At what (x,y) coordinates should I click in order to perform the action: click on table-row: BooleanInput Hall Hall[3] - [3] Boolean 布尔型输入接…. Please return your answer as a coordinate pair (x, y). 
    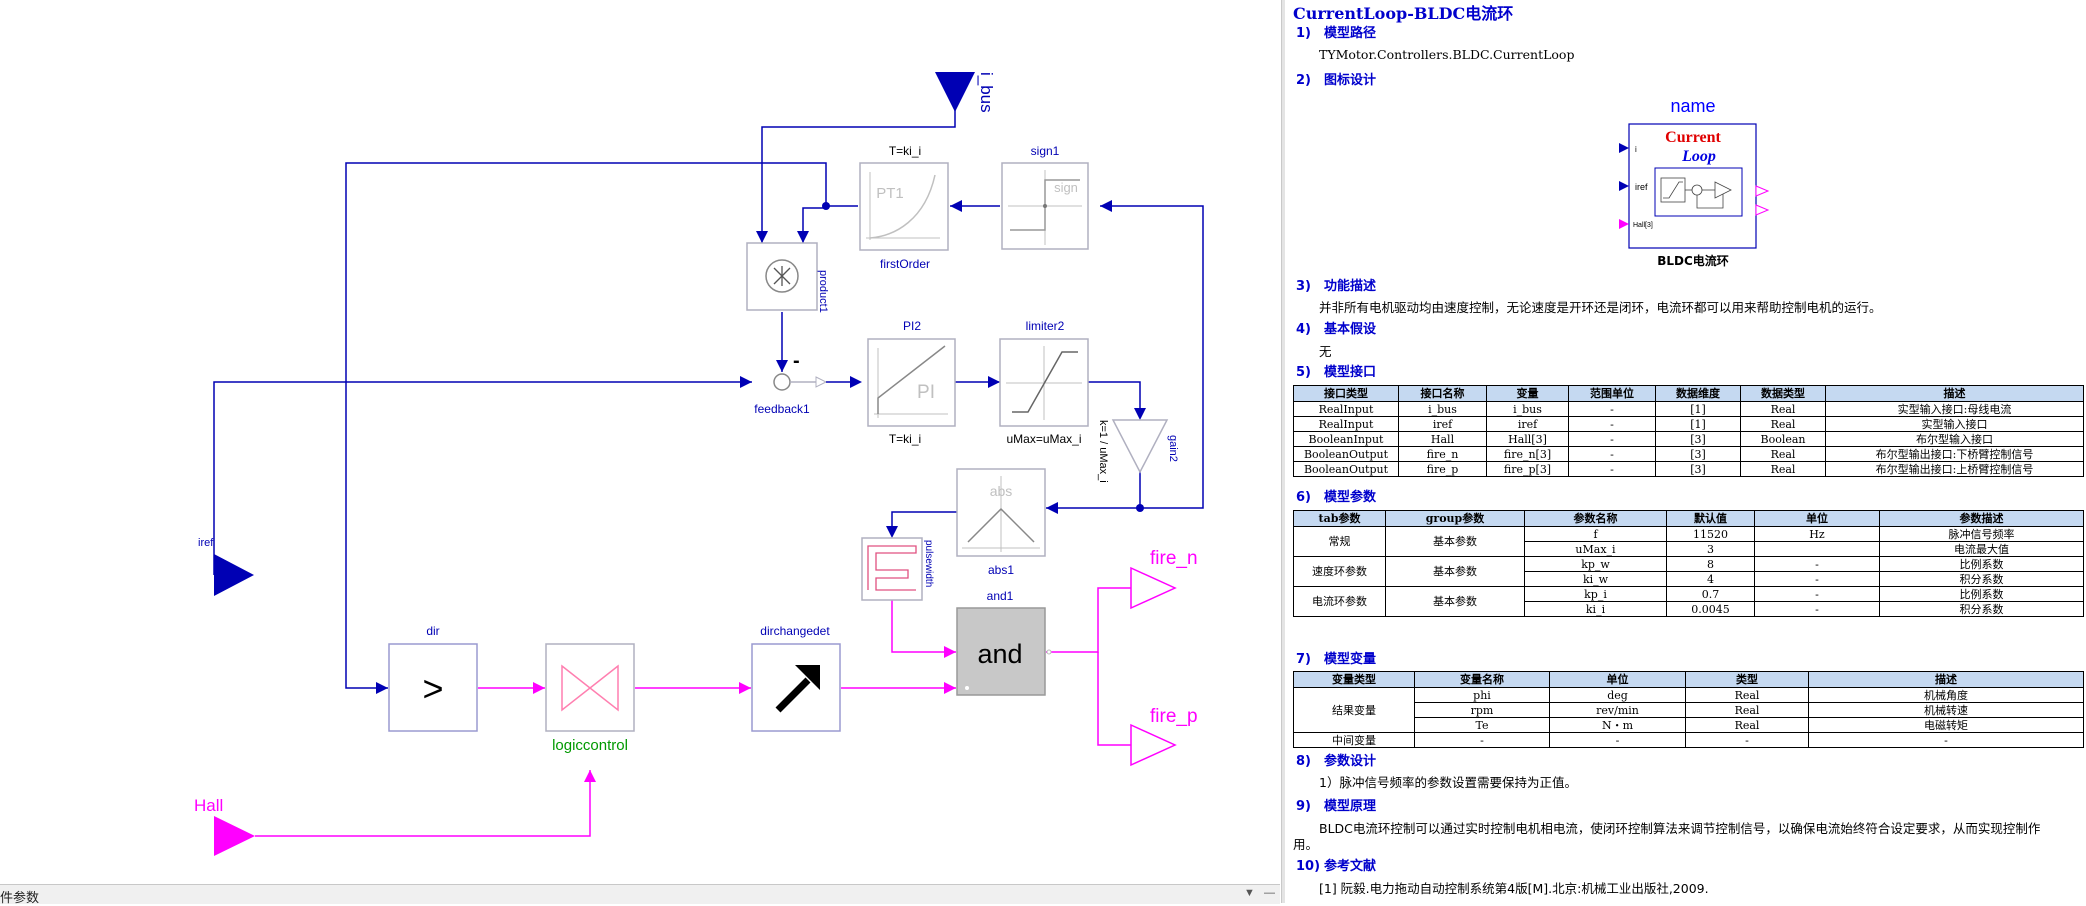
    Looking at the image, I should click on (1688, 439).